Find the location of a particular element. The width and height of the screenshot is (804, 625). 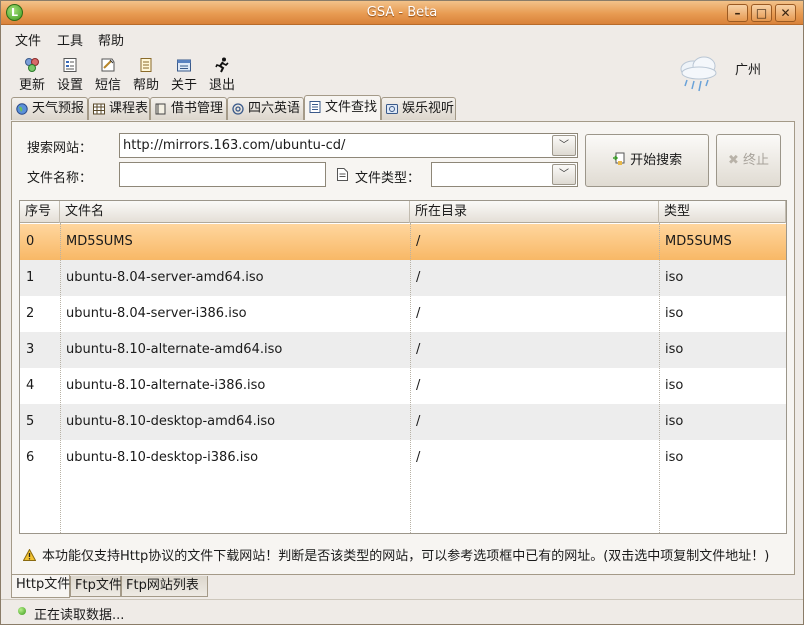

tab-entertainment-label: 娱乐视听 is located at coordinates (428, 108).